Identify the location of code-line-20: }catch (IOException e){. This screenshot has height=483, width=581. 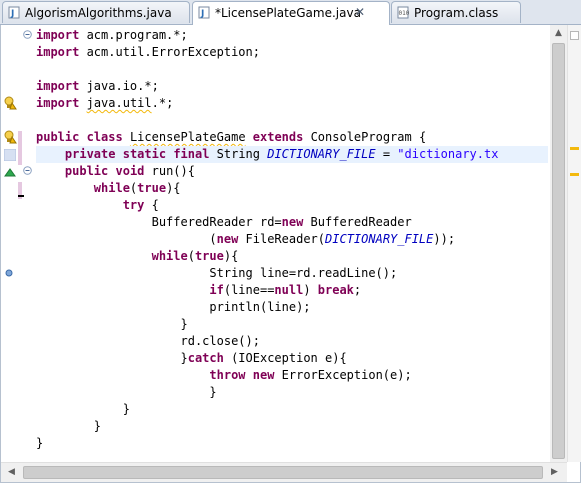
(191, 358).